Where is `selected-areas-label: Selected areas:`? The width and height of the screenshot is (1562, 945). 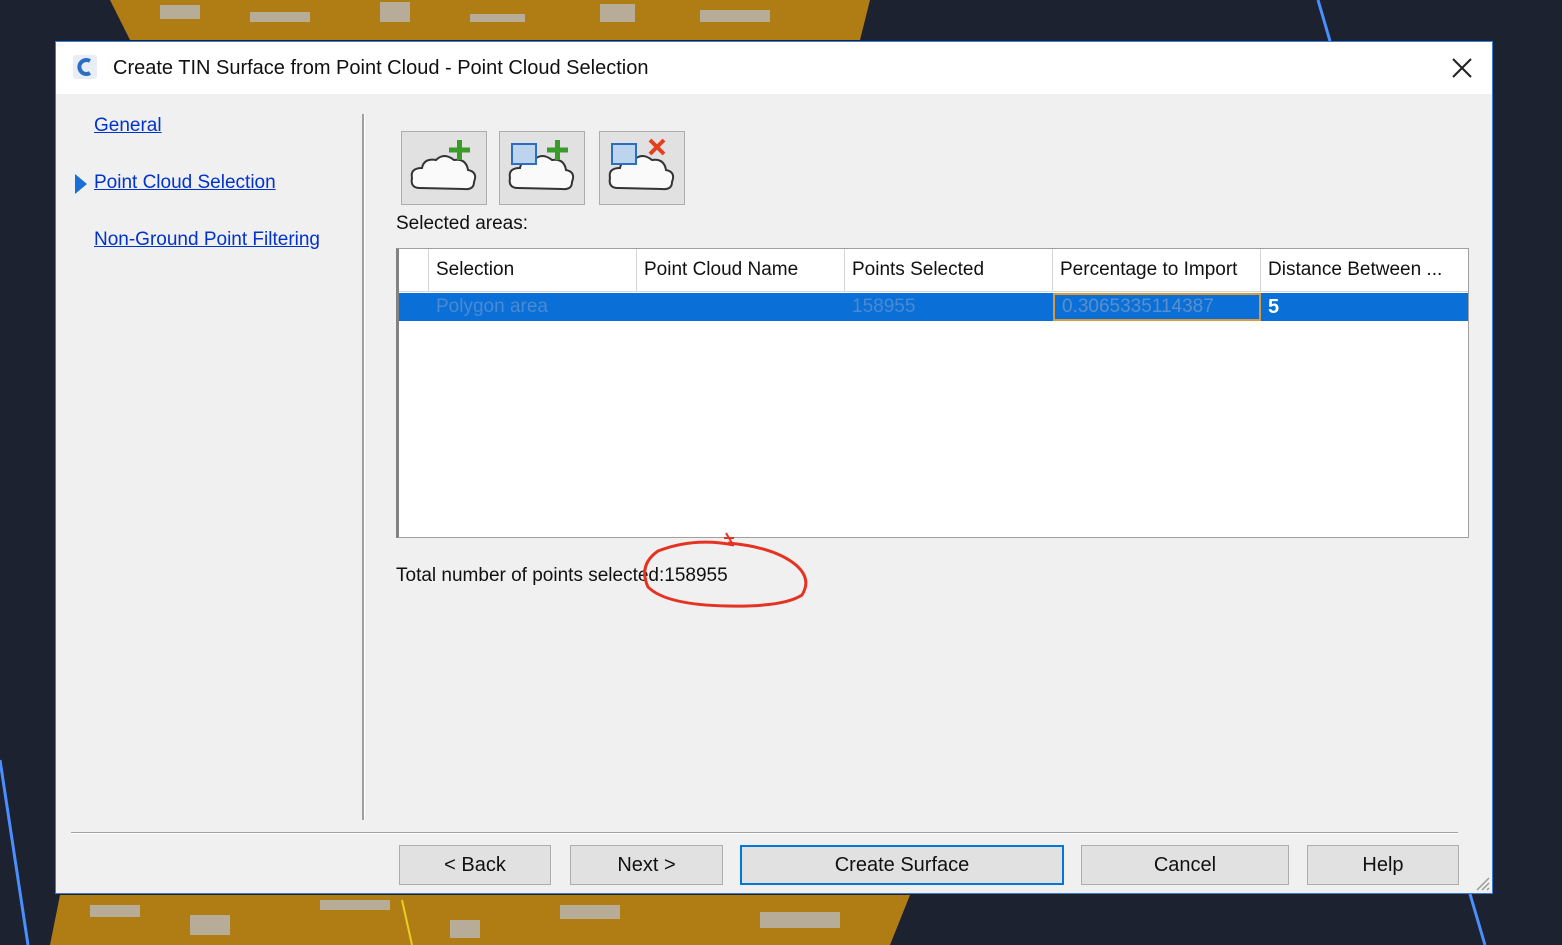
selected-areas-label: Selected areas: is located at coordinates (462, 223).